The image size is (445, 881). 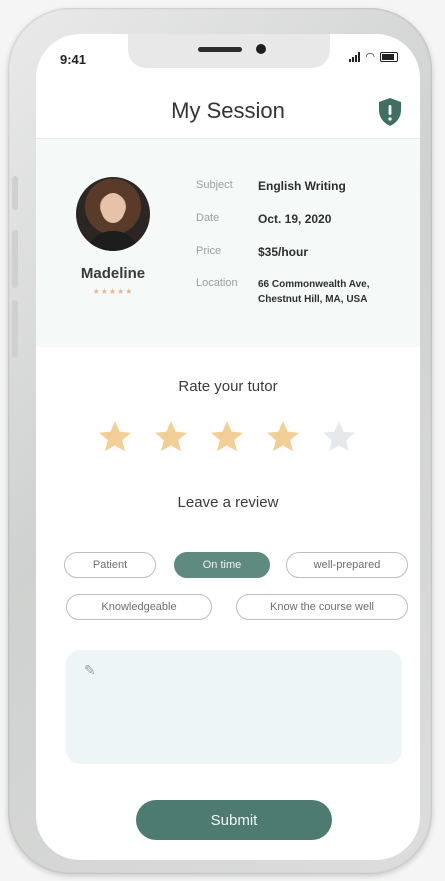 What do you see at coordinates (389, 57) in the screenshot?
I see `battery-icon` at bounding box center [389, 57].